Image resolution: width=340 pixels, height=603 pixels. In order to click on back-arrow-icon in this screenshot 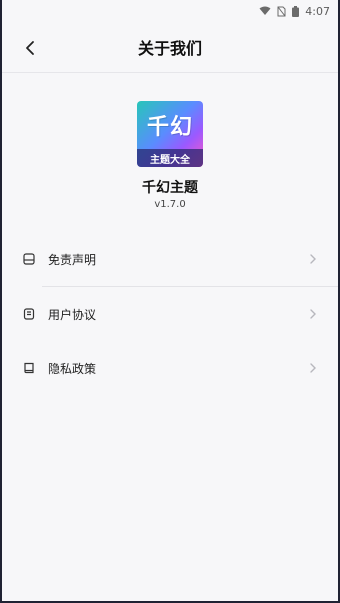, I will do `click(30, 48)`.